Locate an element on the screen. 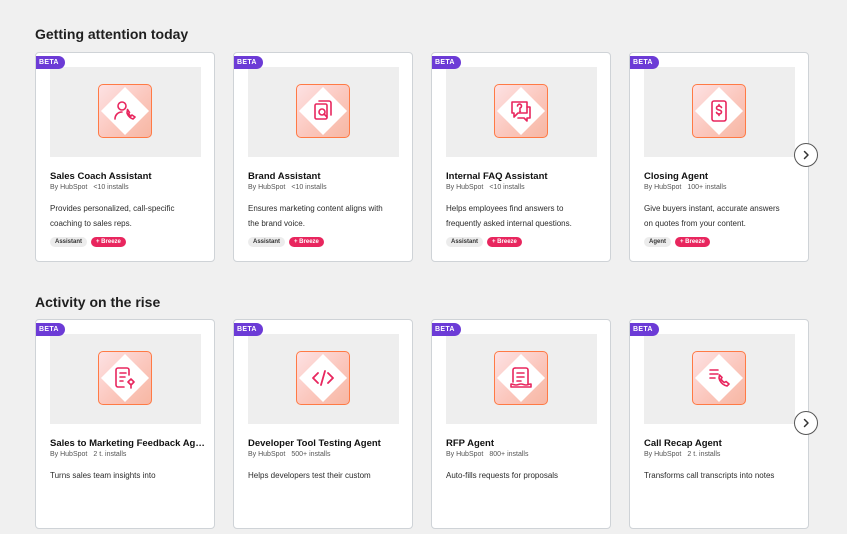  card-meta: By HubSpot 800+ installs is located at coordinates (487, 454).